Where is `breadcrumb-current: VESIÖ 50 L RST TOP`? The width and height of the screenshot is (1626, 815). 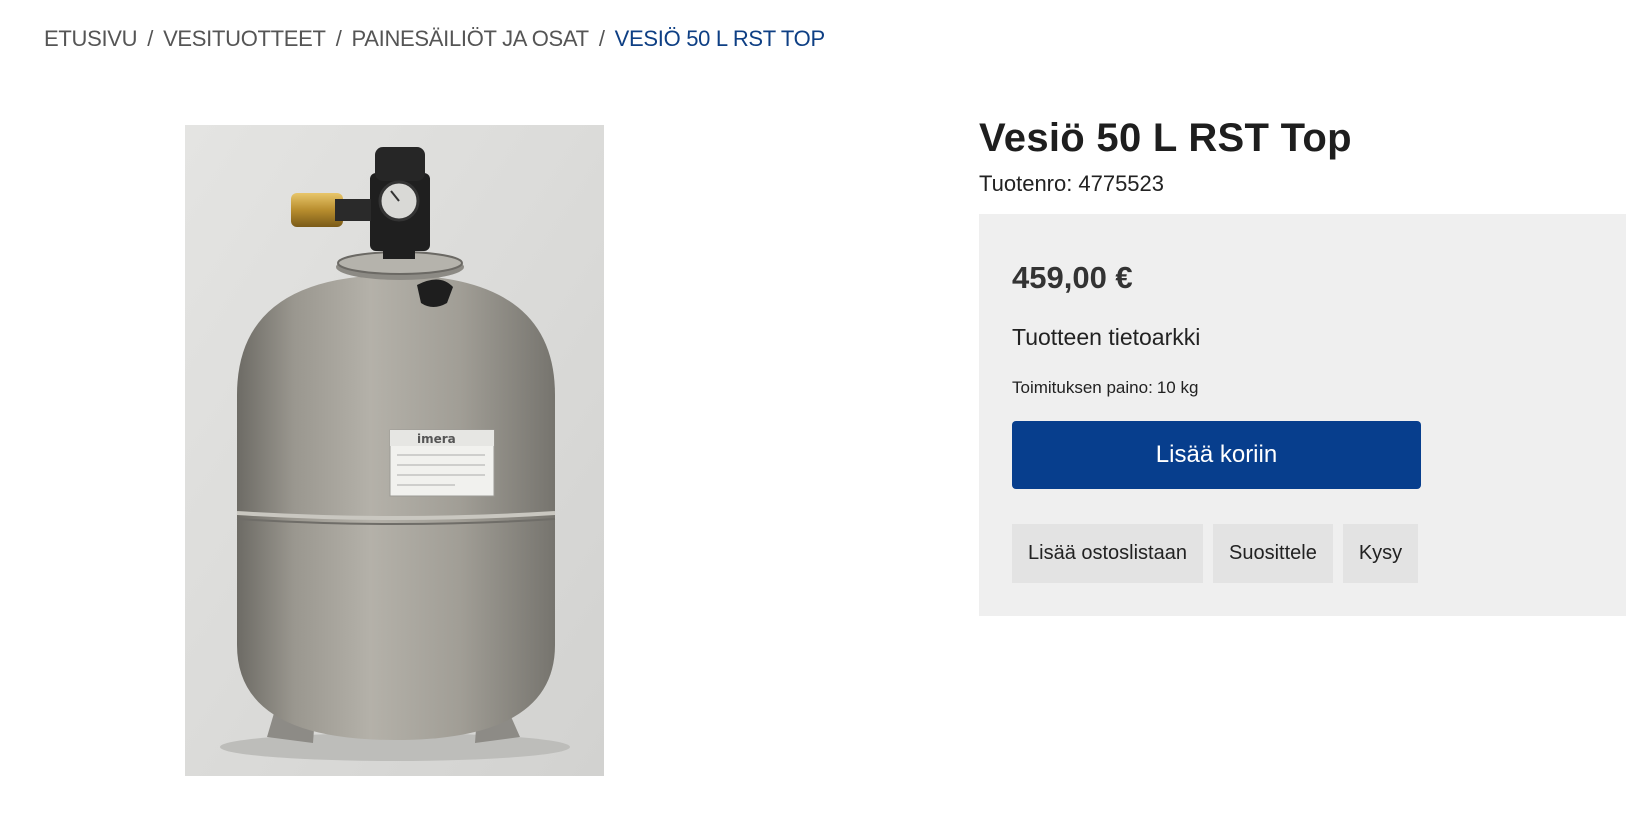 breadcrumb-current: VESIÖ 50 L RST TOP is located at coordinates (720, 38).